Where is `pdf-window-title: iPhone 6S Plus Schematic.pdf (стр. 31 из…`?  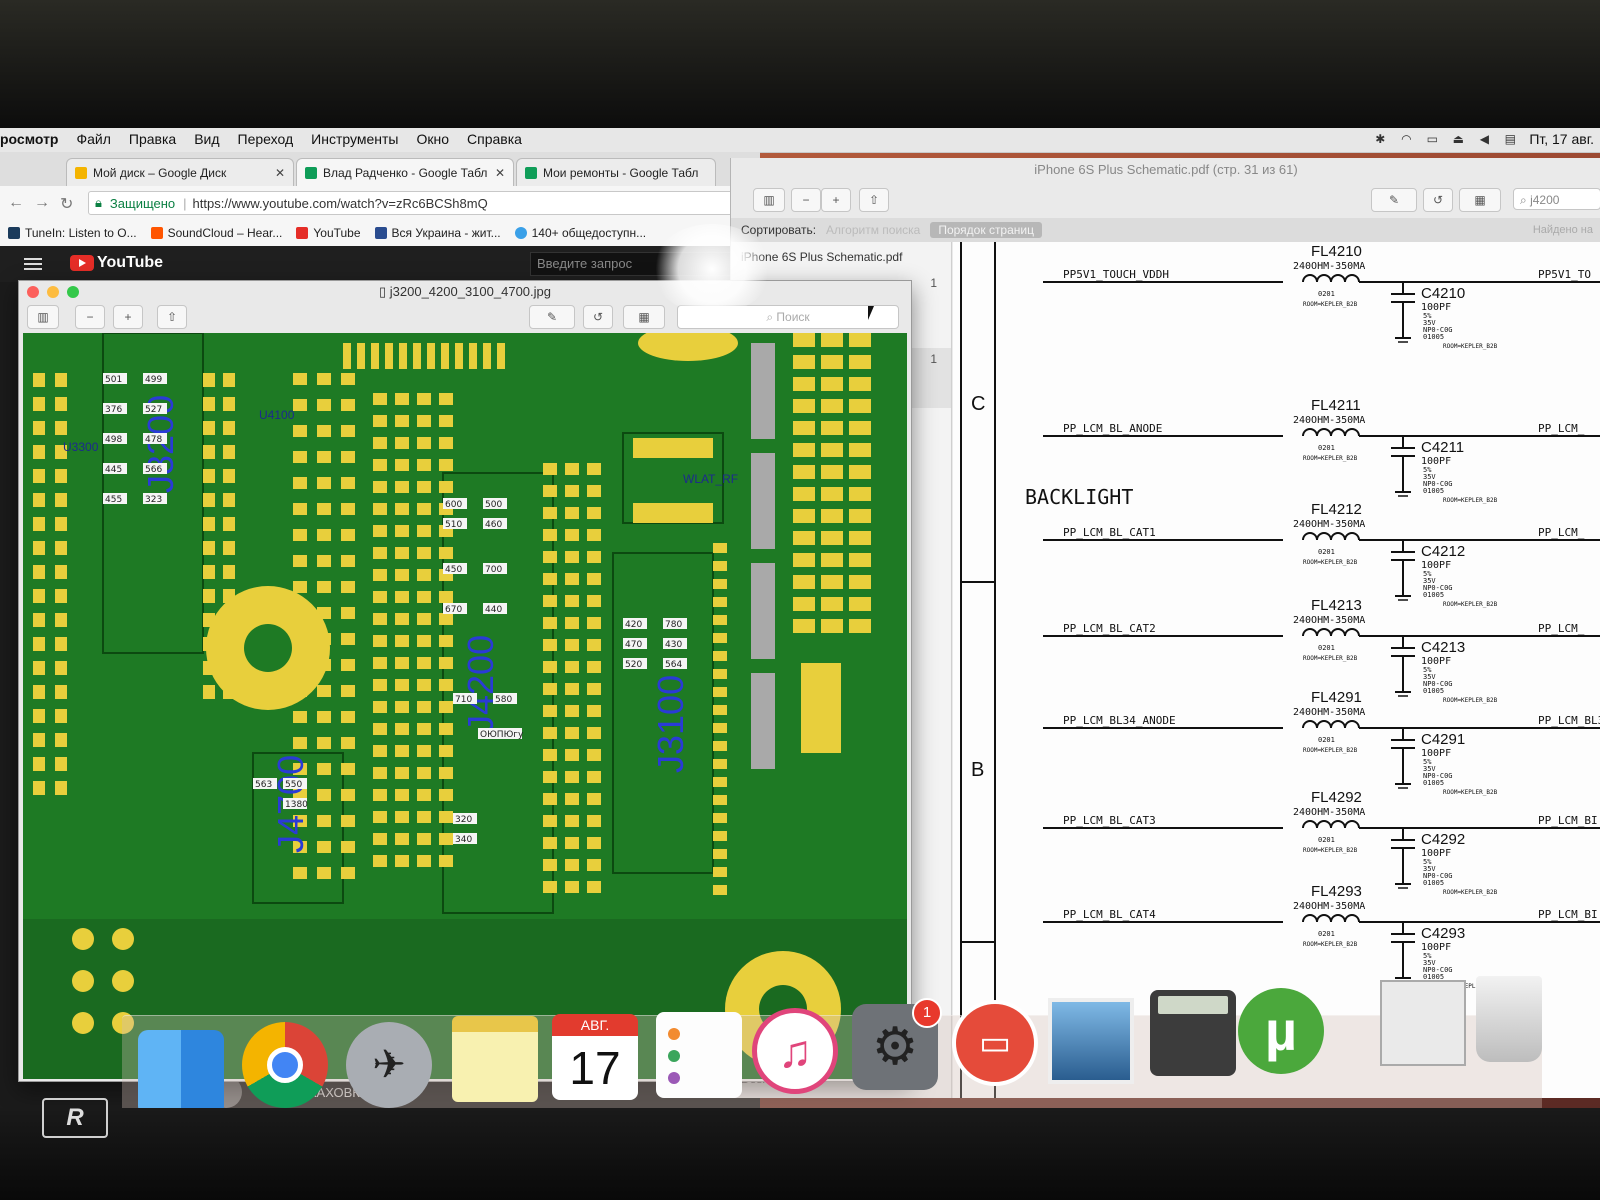 pdf-window-title: iPhone 6S Plus Schematic.pdf (стр. 31 из… is located at coordinates (1166, 169).